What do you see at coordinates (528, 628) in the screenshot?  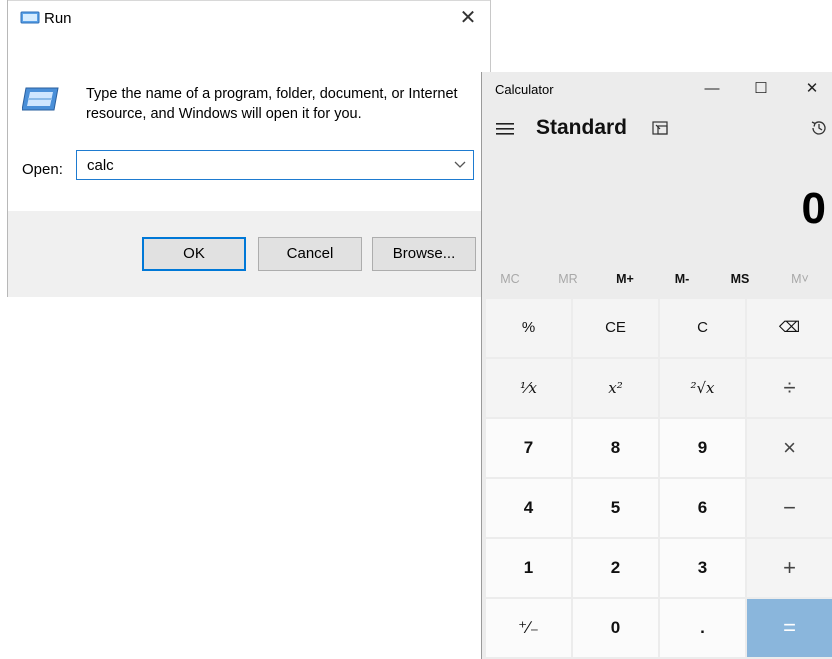 I see `negate-key: ⁺∕₋` at bounding box center [528, 628].